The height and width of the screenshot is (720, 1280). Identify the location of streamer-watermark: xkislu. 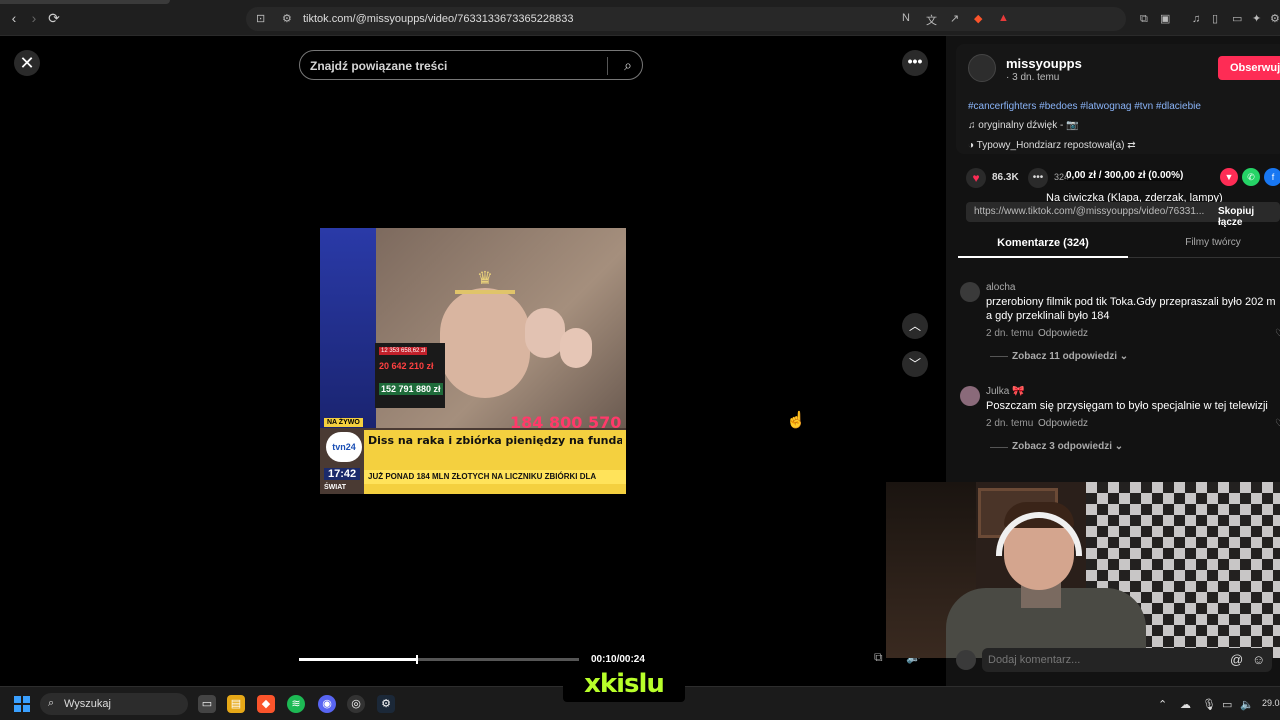
(624, 685).